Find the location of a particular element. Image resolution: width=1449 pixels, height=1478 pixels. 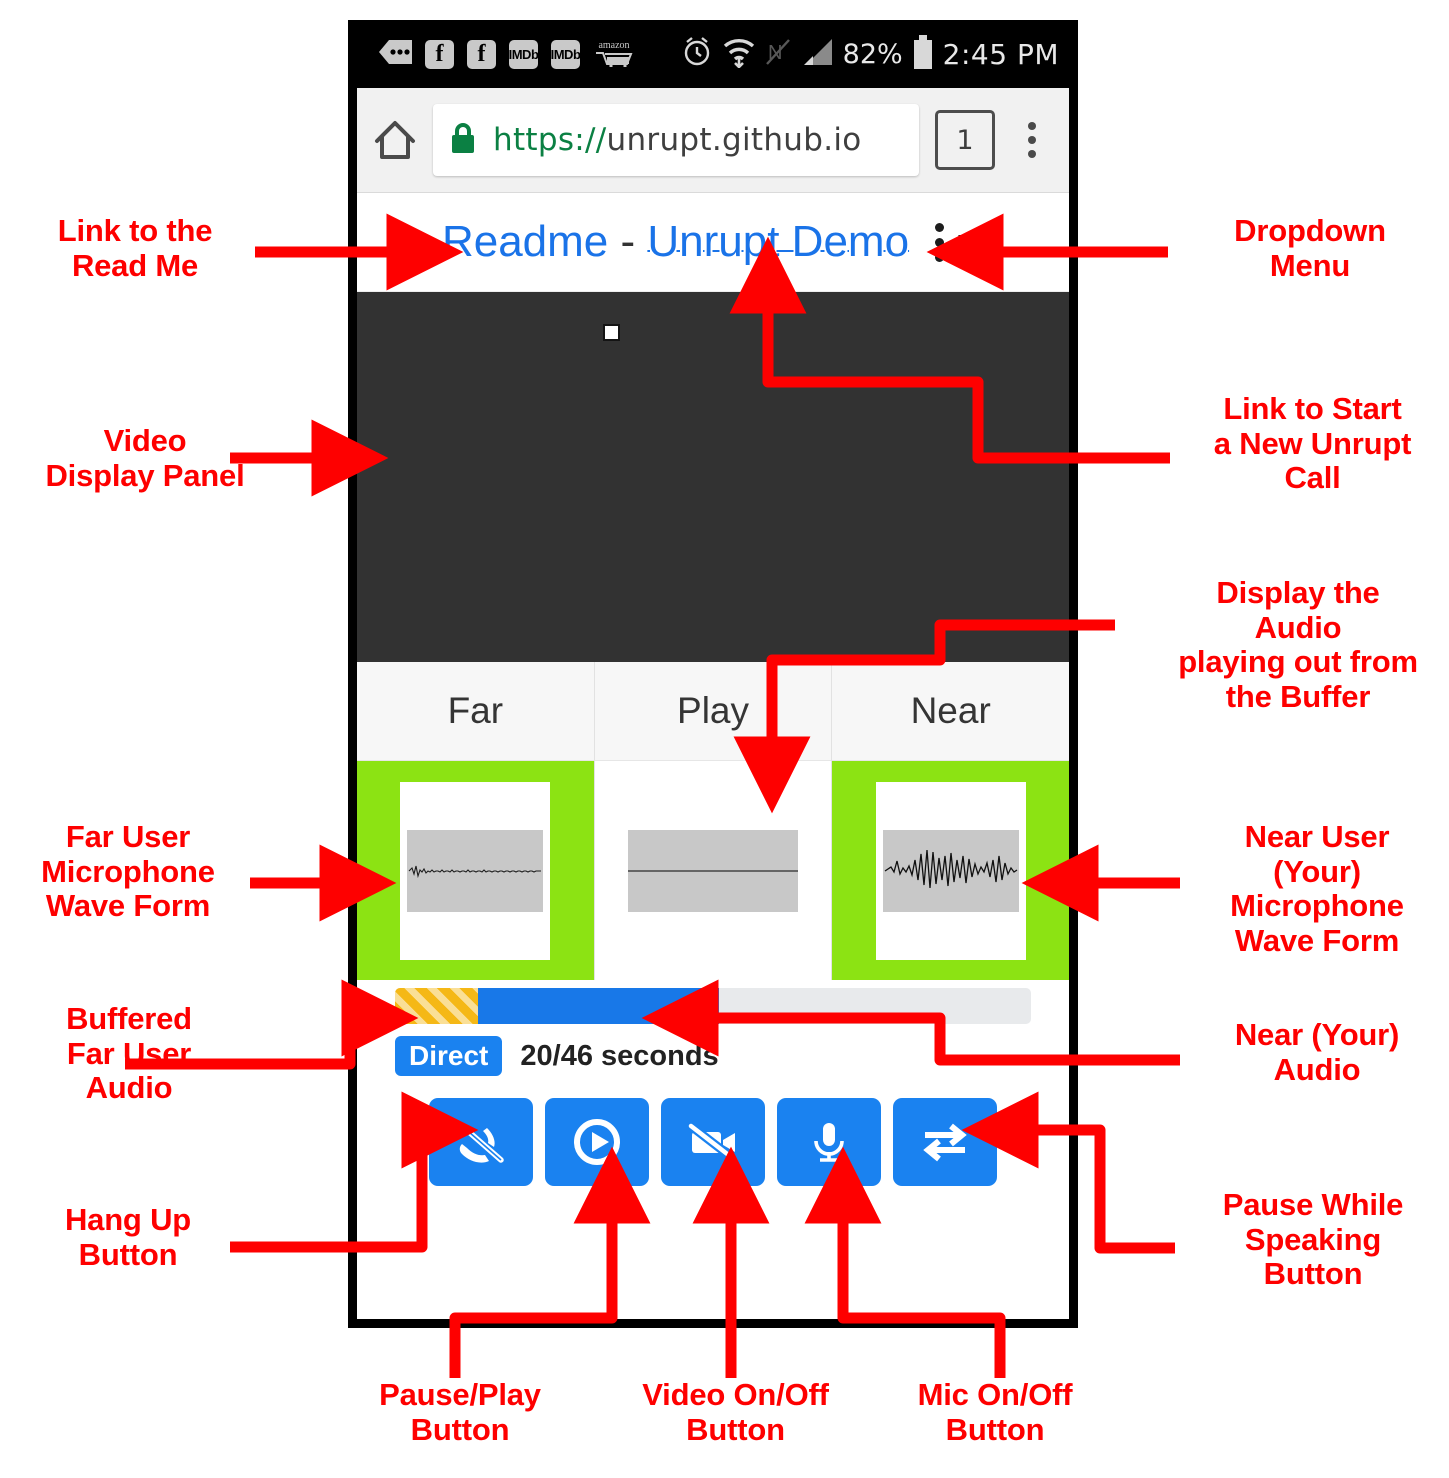

play-card-title: Play is located at coordinates (713, 710).